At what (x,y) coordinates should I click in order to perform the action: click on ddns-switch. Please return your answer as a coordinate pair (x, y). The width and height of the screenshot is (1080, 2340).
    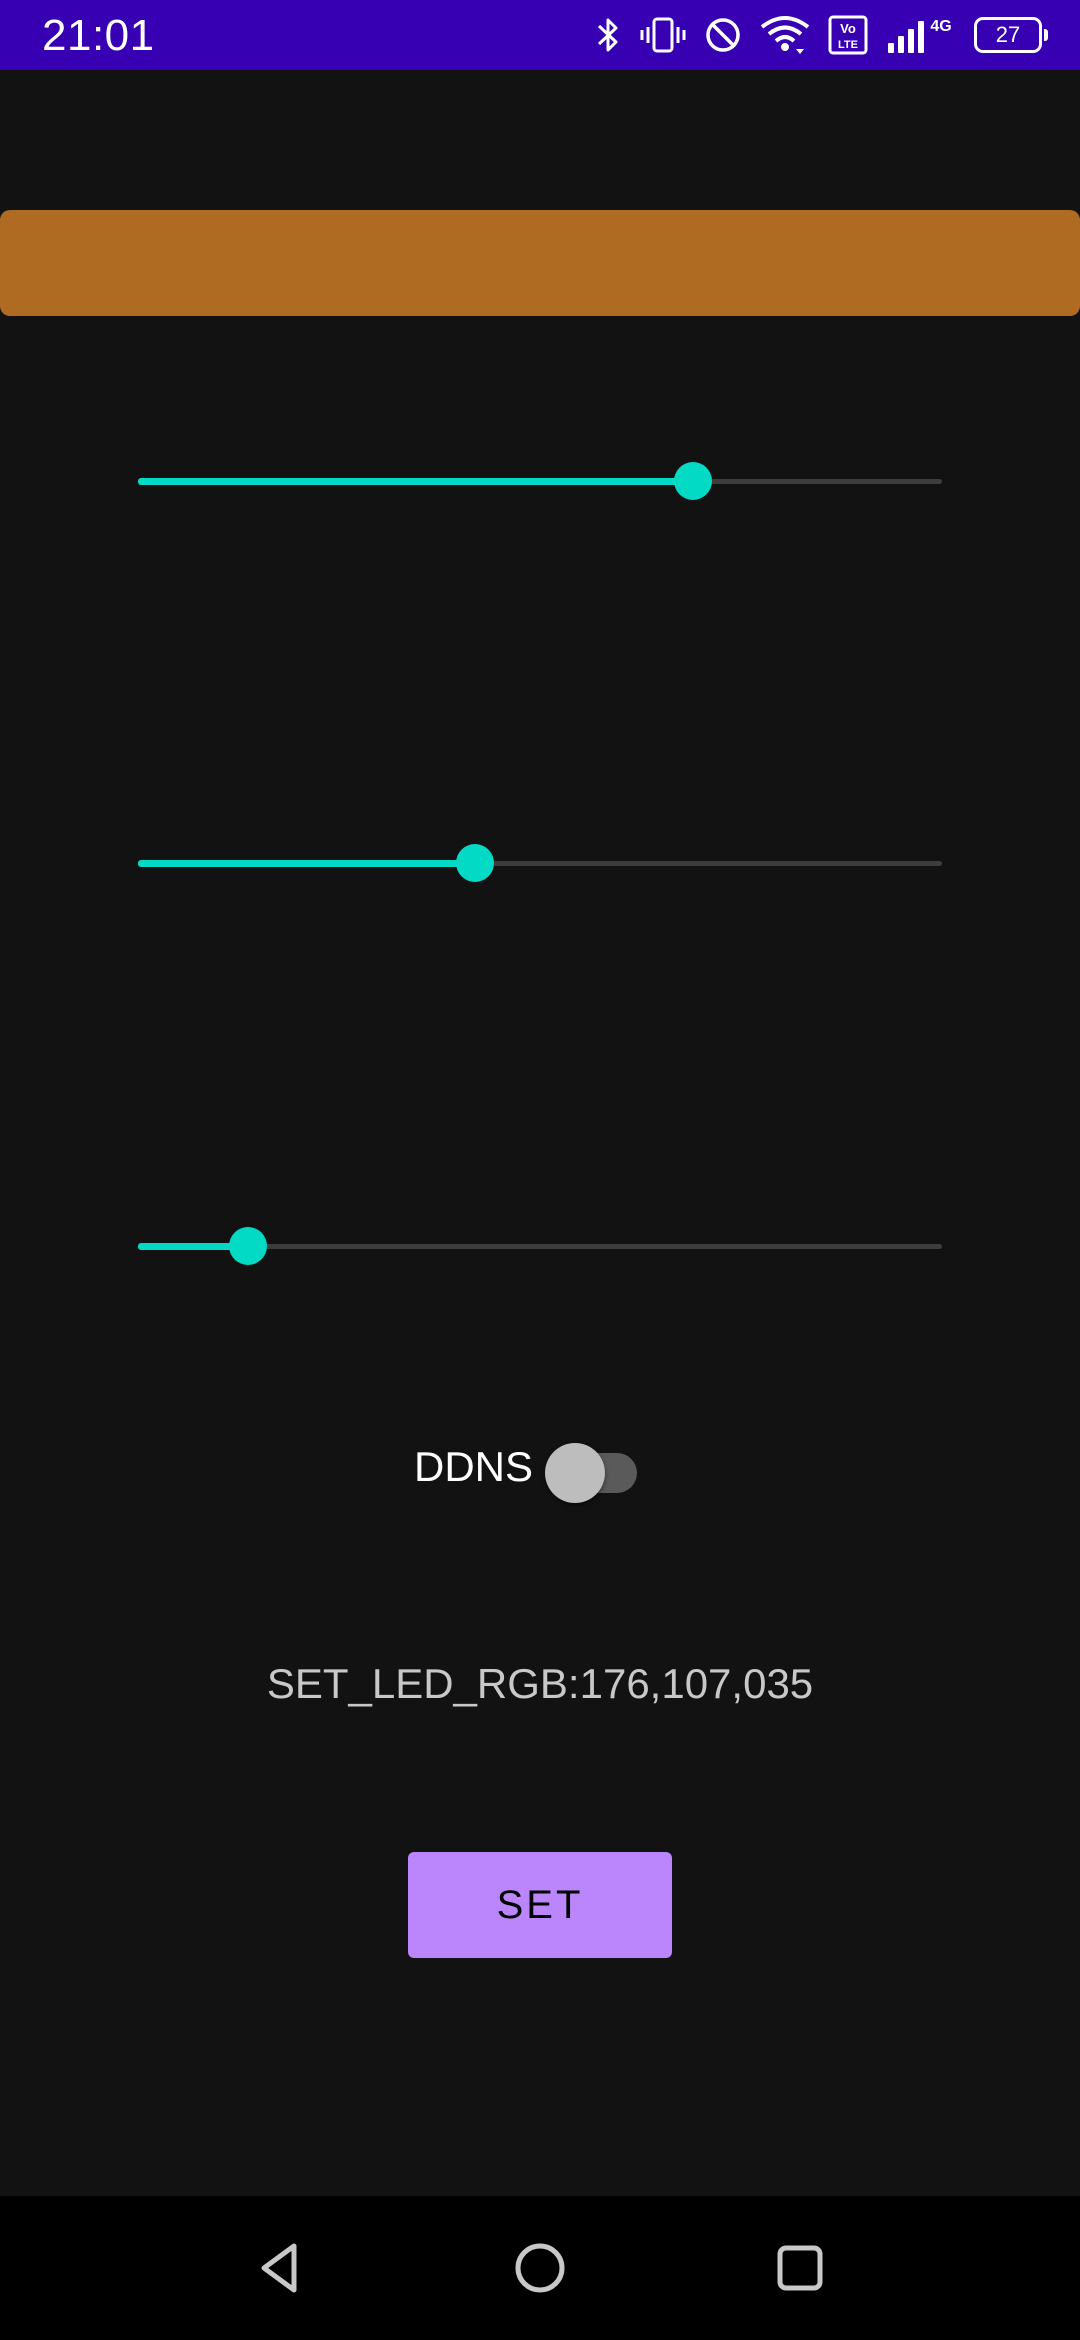
    Looking at the image, I should click on (593, 1470).